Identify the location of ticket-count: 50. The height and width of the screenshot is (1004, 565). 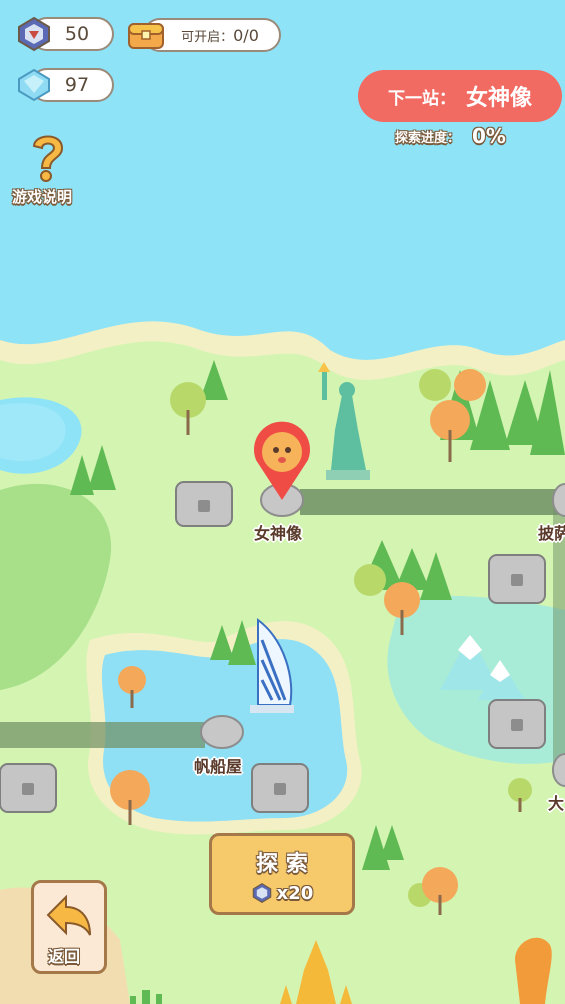
(77, 34).